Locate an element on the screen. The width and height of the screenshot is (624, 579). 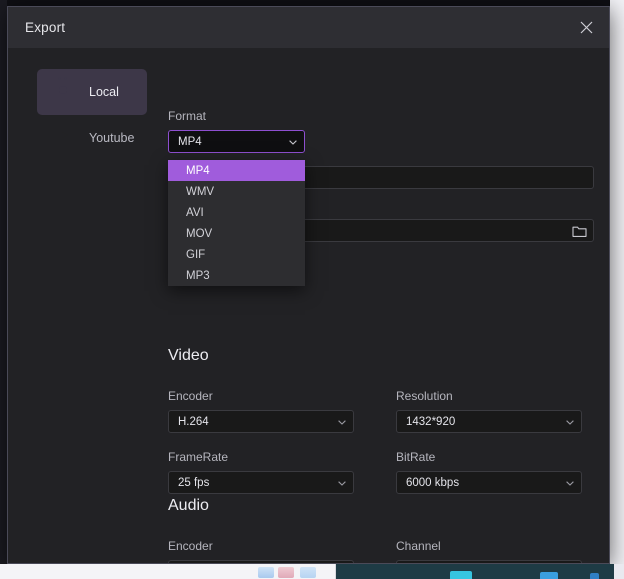
format-option-mov: MOV is located at coordinates (236, 233).